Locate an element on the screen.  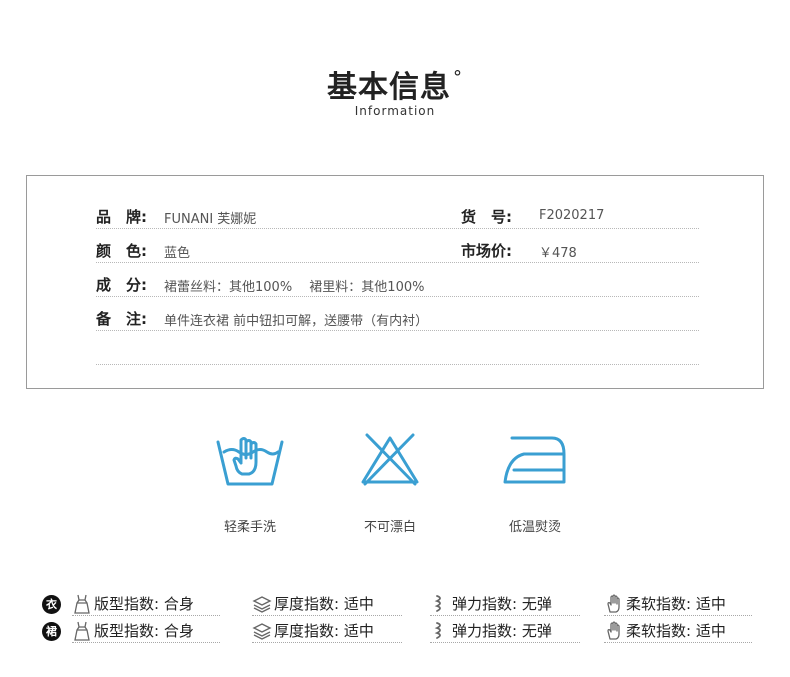
price-label: 市场价: is located at coordinates (486, 251).